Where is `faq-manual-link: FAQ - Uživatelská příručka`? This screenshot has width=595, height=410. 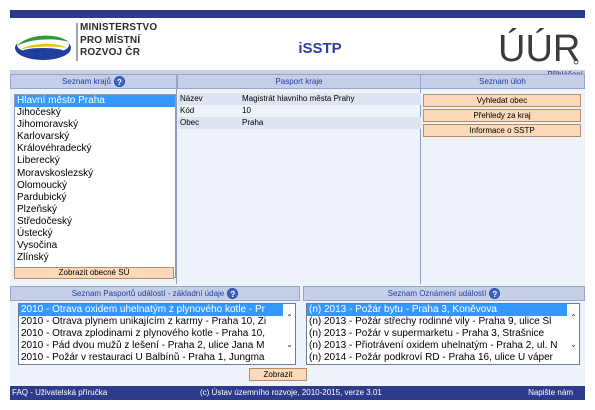 faq-manual-link: FAQ - Uživatelská příručka is located at coordinates (59, 393).